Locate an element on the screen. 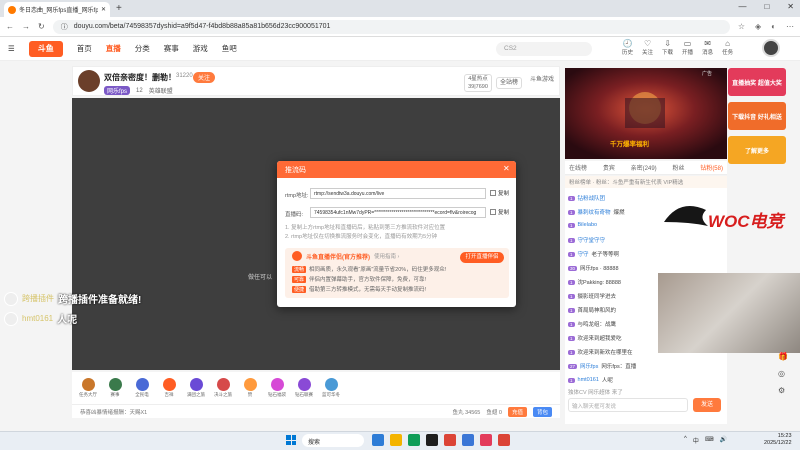 The height and width of the screenshot is (450, 800). chat-username: 守守 is located at coordinates (583, 254).